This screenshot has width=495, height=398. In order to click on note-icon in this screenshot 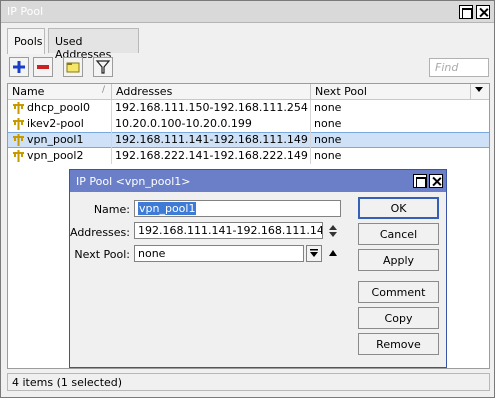, I will do `click(73, 67)`.